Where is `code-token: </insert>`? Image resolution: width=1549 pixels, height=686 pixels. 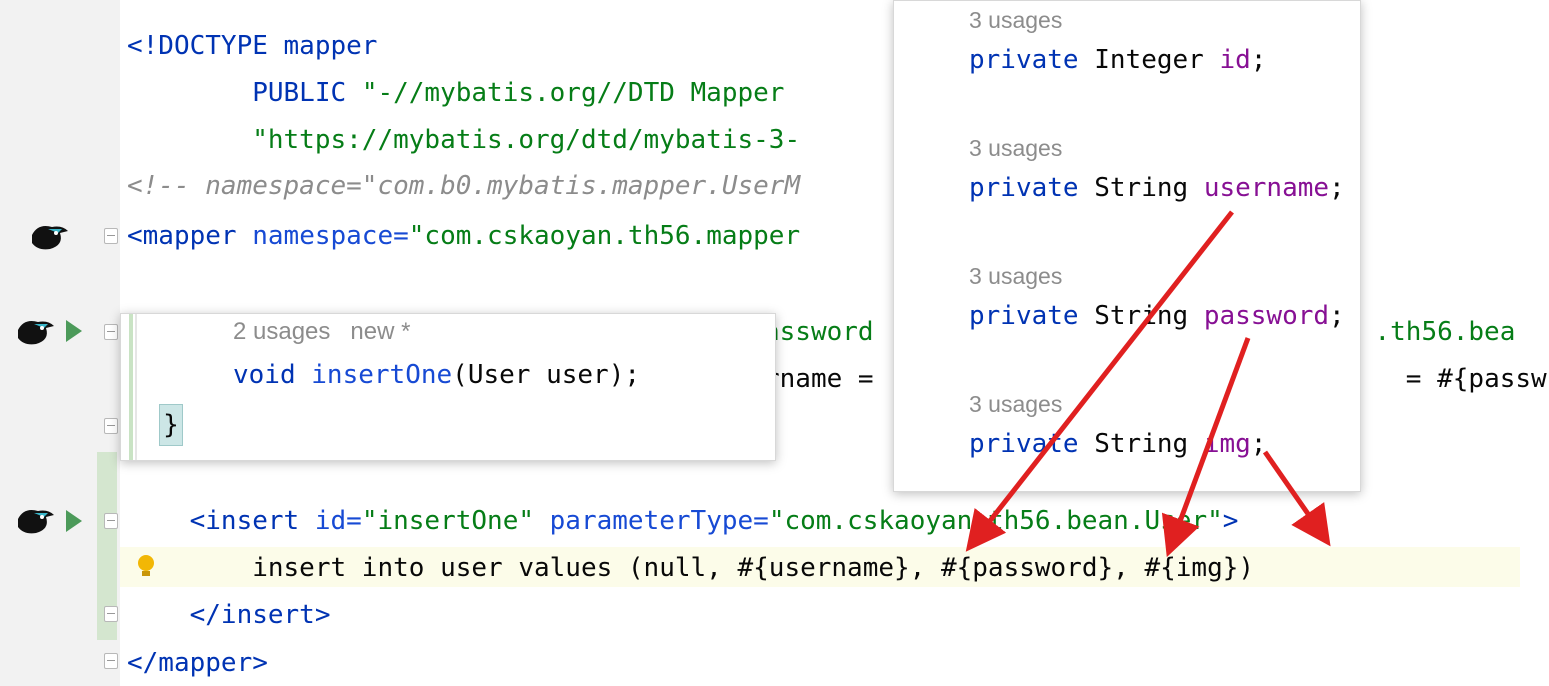
code-token: </insert> is located at coordinates (229, 615).